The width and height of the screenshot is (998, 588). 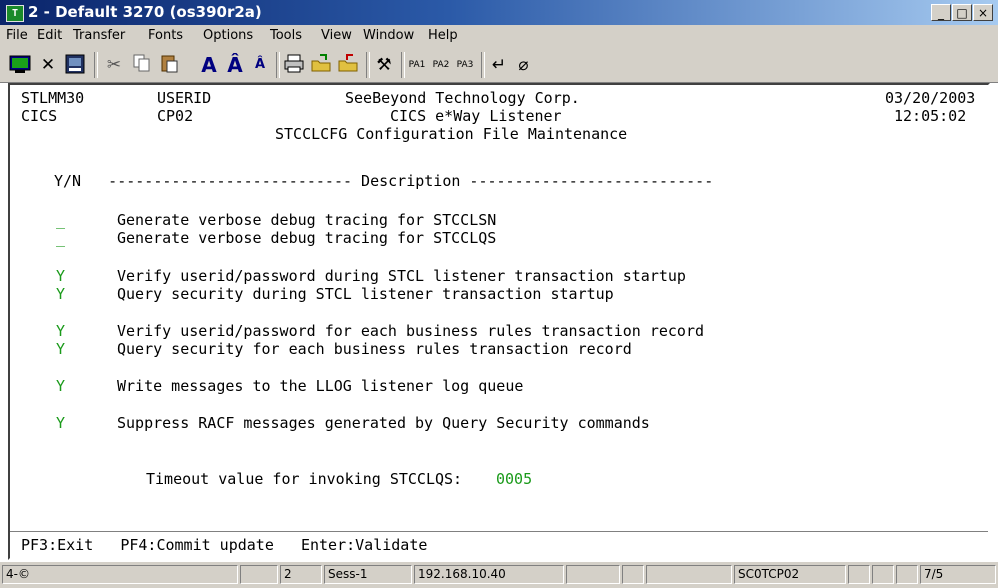 What do you see at coordinates (451, 134) in the screenshot?
I see `screen-title: STCCLCFG Configuration File Maintenance` at bounding box center [451, 134].